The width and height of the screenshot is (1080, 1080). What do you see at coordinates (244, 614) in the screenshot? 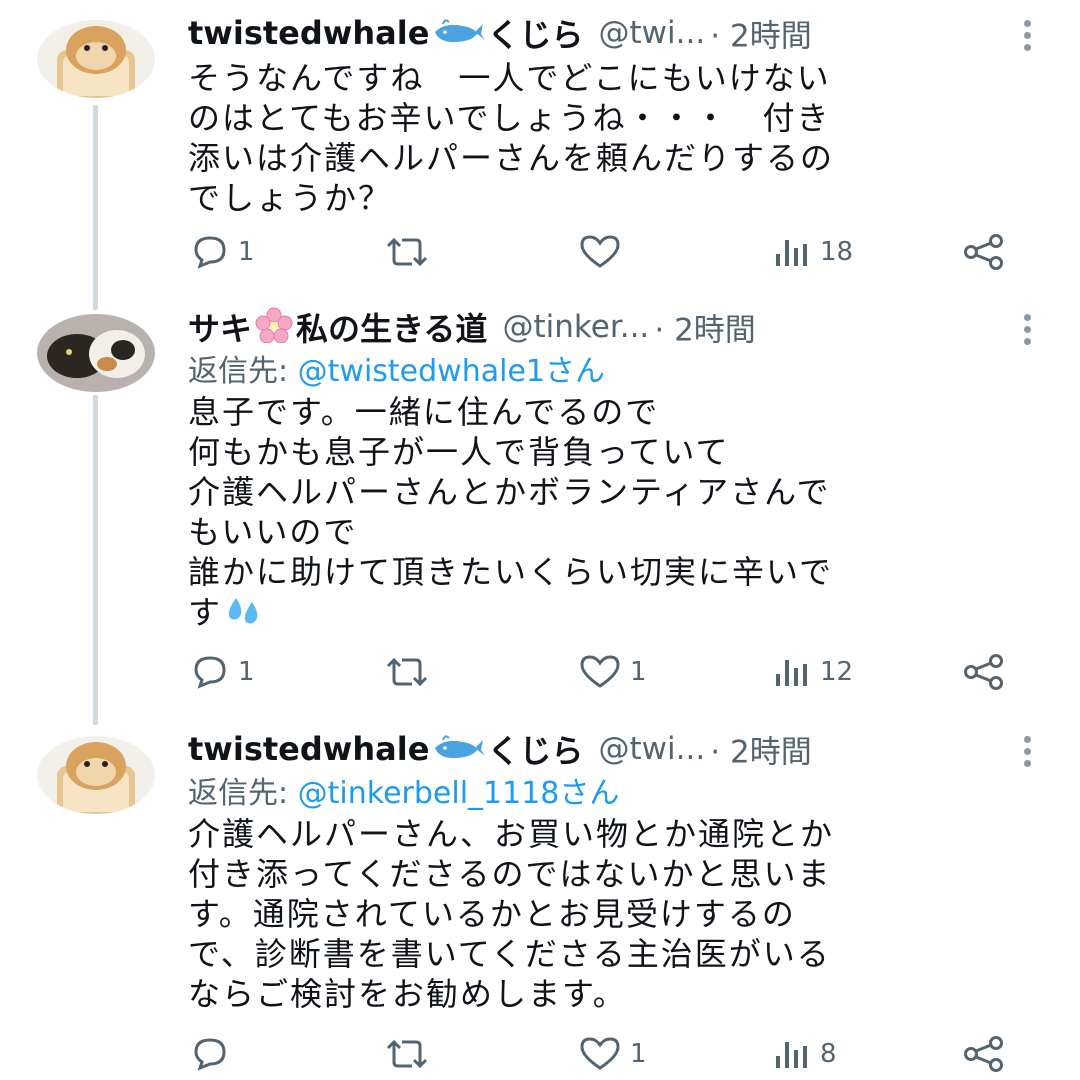
I see `sweat-droplets-icon` at bounding box center [244, 614].